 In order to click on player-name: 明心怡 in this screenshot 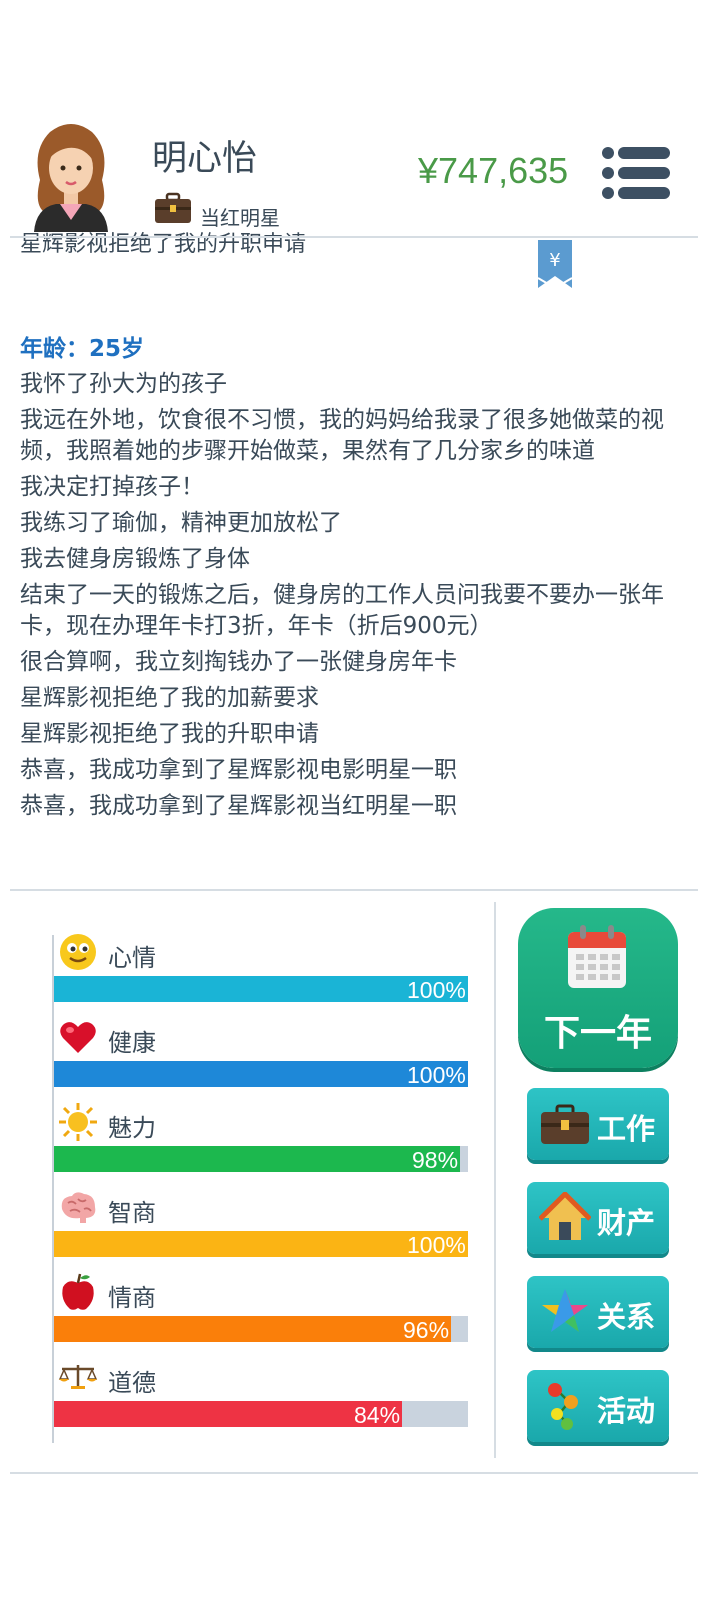, I will do `click(205, 159)`.